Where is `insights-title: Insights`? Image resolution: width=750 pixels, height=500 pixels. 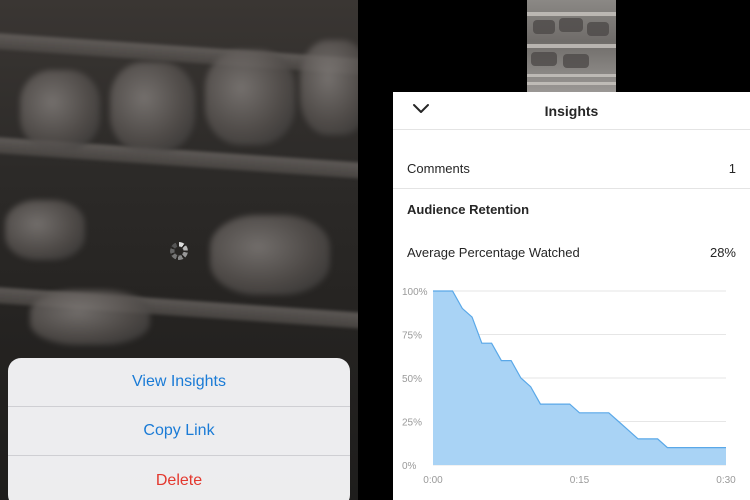 insights-title: Insights is located at coordinates (571, 110).